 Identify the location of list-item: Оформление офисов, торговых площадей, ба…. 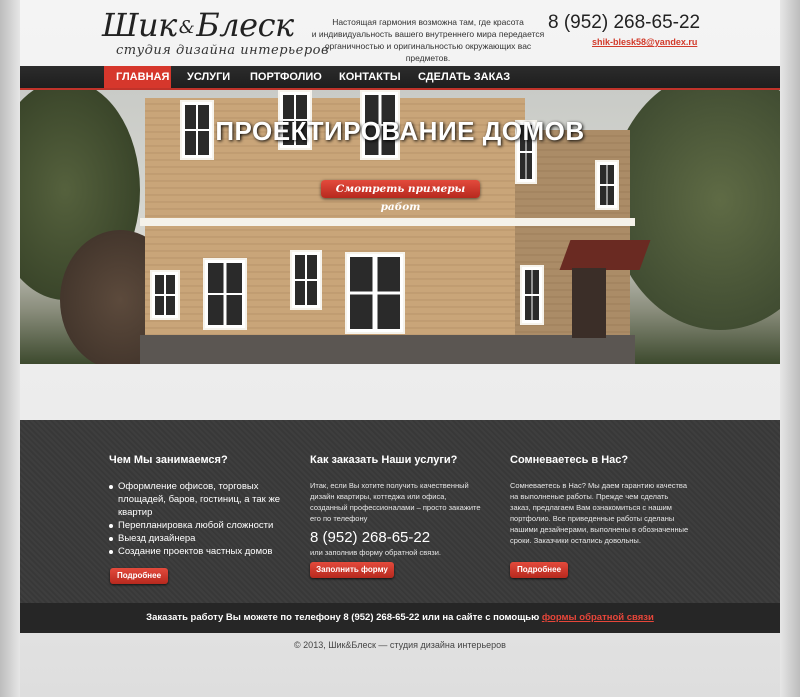
(209, 499).